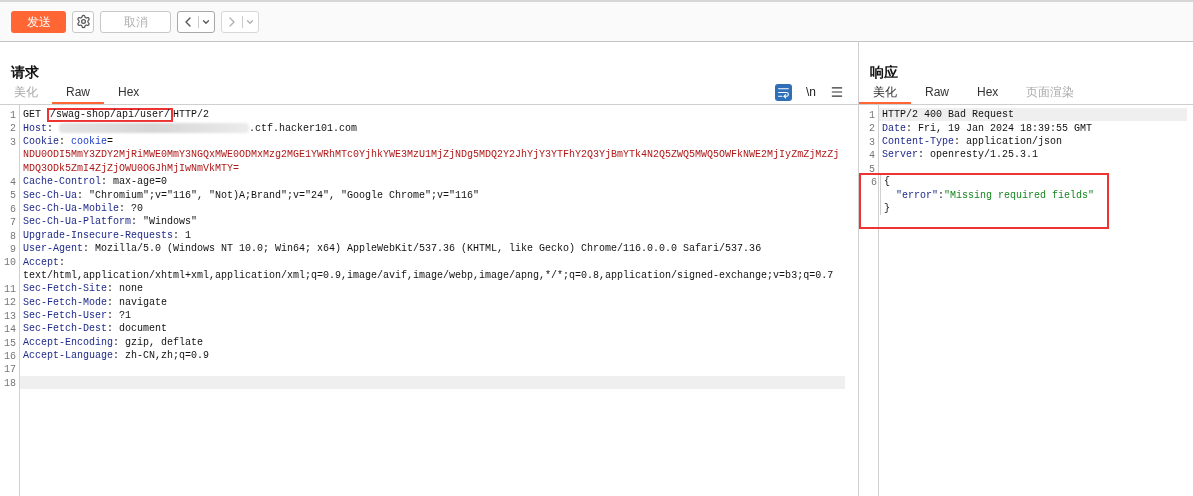 The image size is (1193, 496). I want to click on code-line: "error":"Missing required fields", so click(995, 195).